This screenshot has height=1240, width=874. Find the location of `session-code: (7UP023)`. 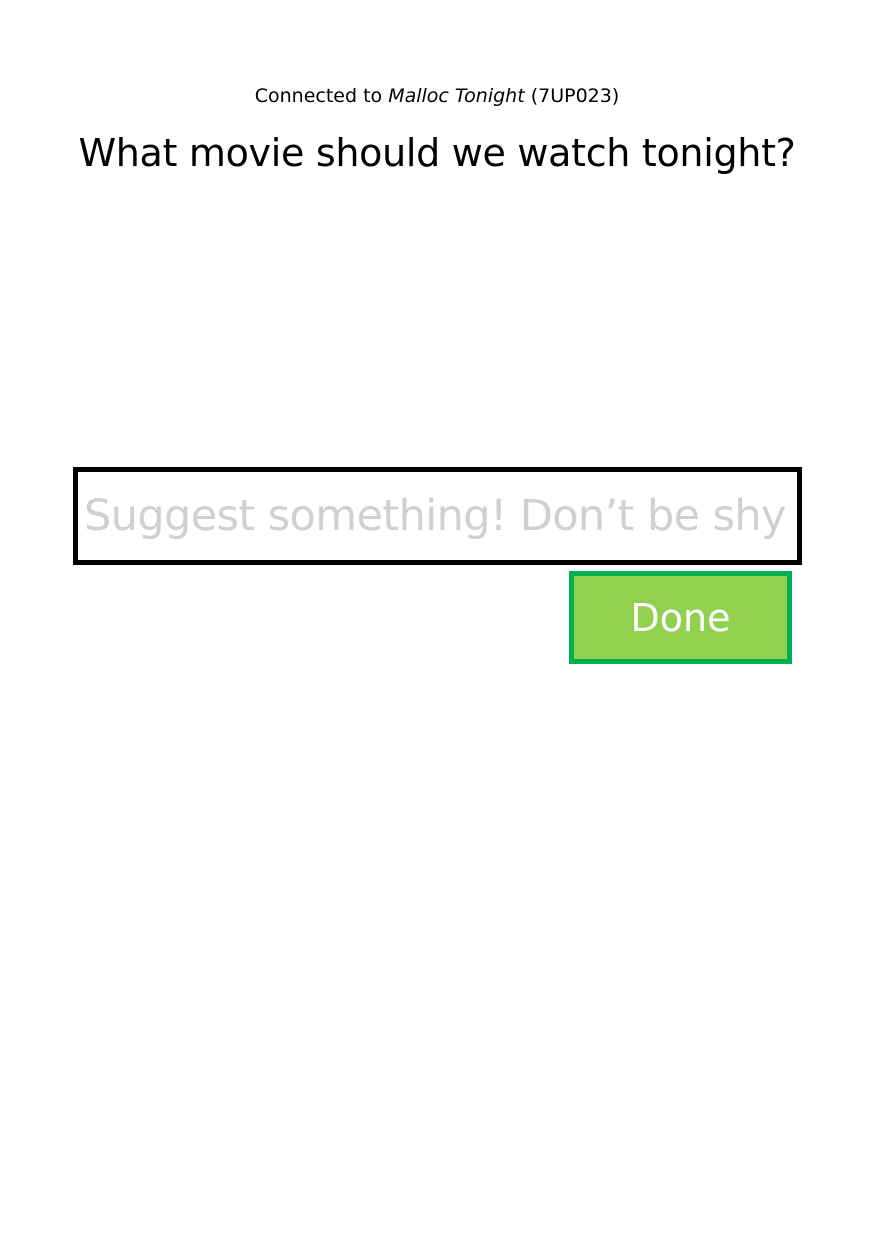

session-code: (7UP023) is located at coordinates (575, 96).